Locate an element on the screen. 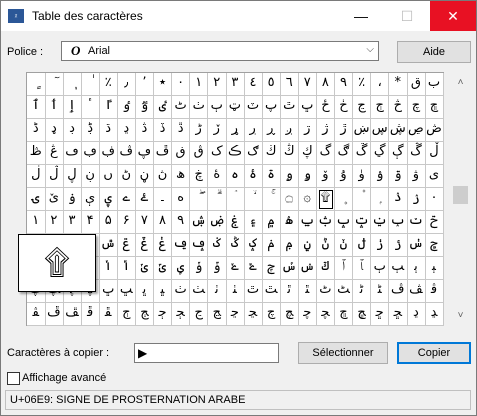 The image size is (477, 416). character-cell: ݕ is located at coordinates (398, 222).